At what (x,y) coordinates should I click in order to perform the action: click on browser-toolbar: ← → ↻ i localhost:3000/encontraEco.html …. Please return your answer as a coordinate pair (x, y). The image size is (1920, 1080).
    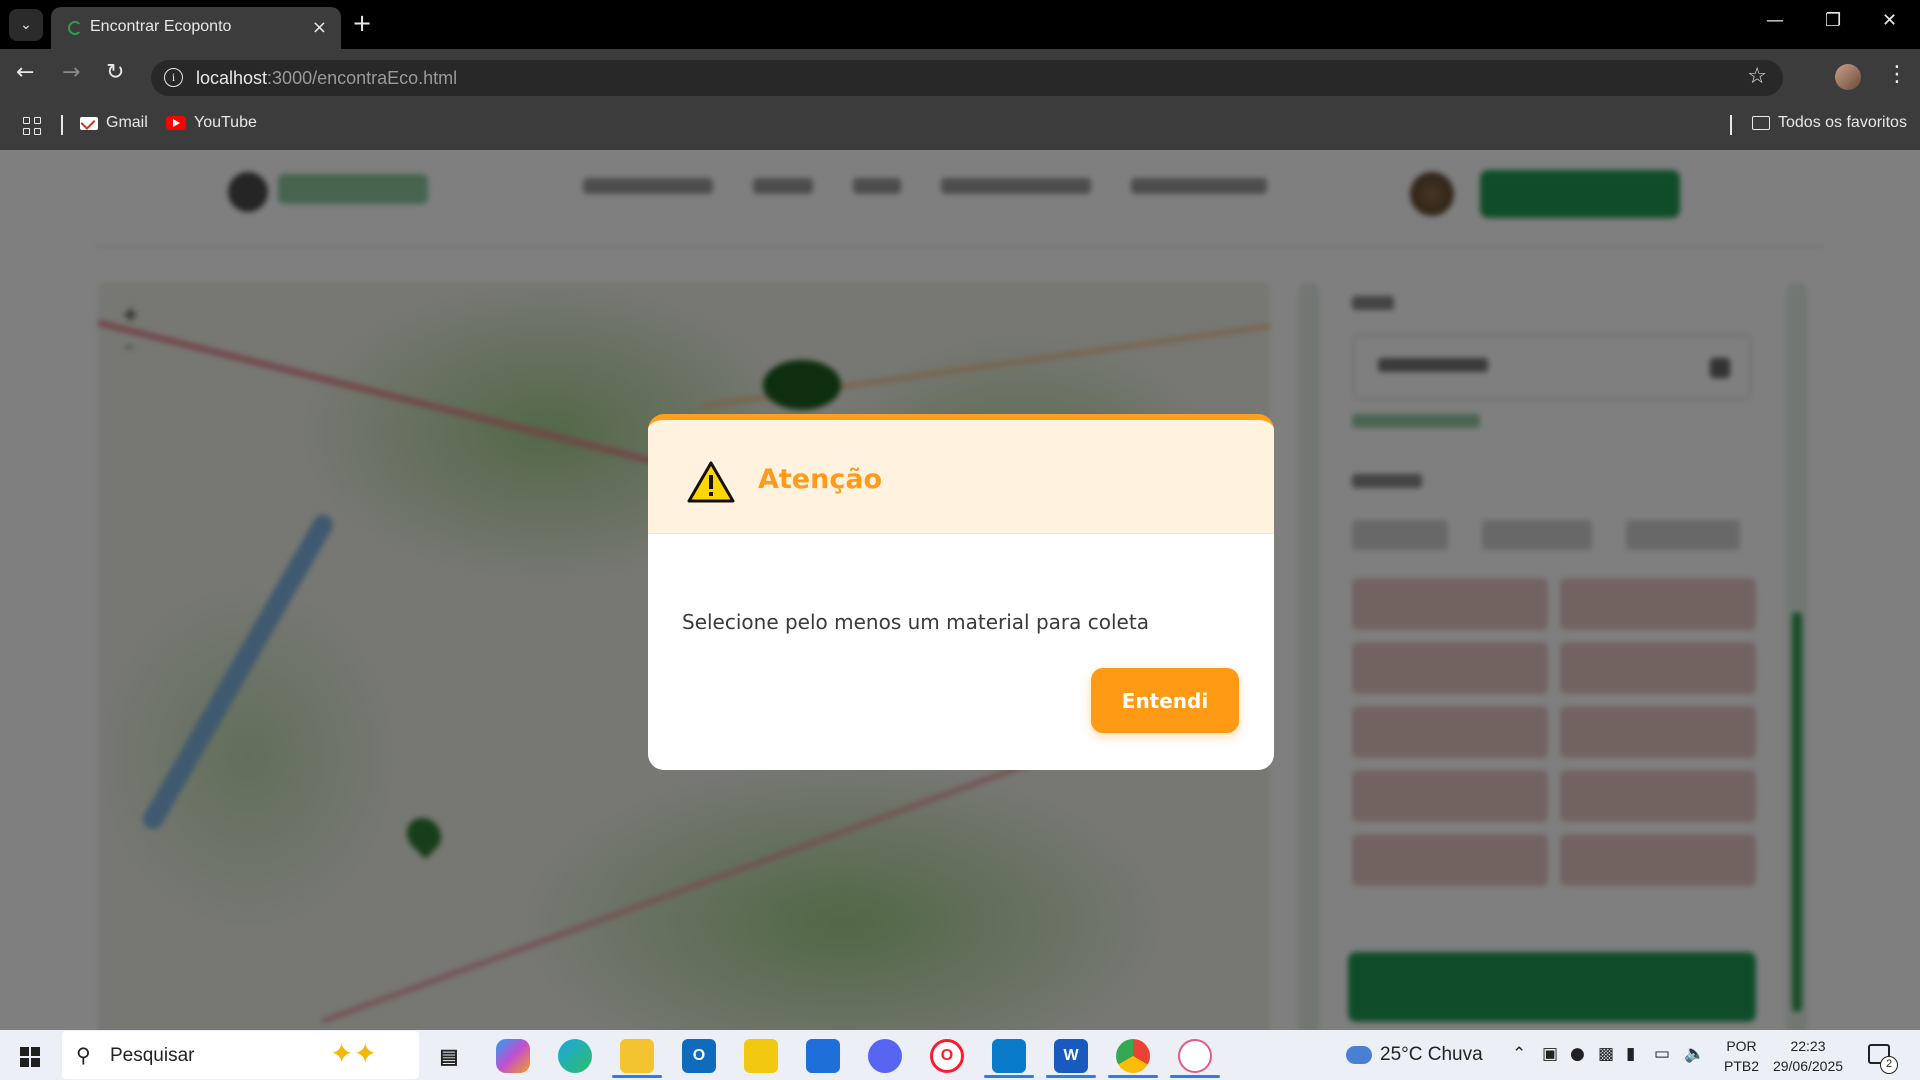
    Looking at the image, I should click on (960, 75).